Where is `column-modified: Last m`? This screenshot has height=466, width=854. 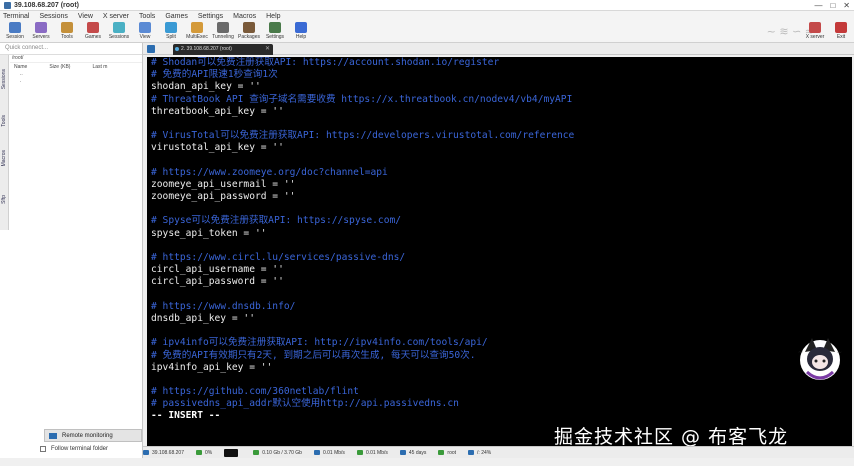
column-modified: Last m is located at coordinates (99, 67).